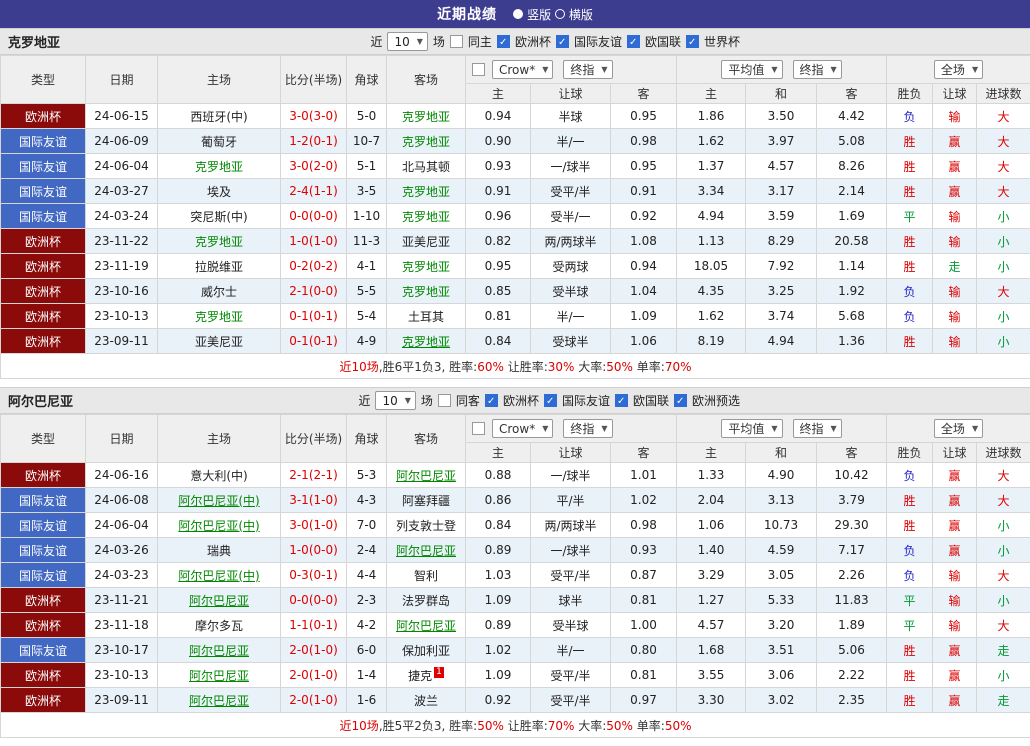  Describe the element at coordinates (314, 600) in the screenshot. I see `score-cell: 0-0(0-0)` at that location.